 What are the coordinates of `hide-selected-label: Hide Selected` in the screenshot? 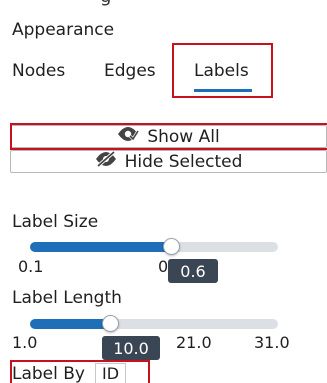 It's located at (183, 161).